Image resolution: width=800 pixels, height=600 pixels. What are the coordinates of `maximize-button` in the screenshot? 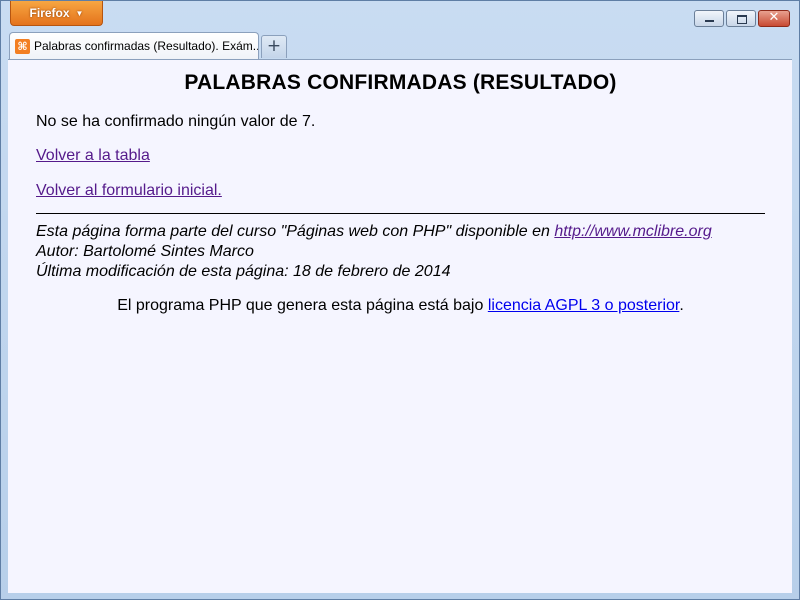 It's located at (741, 18).